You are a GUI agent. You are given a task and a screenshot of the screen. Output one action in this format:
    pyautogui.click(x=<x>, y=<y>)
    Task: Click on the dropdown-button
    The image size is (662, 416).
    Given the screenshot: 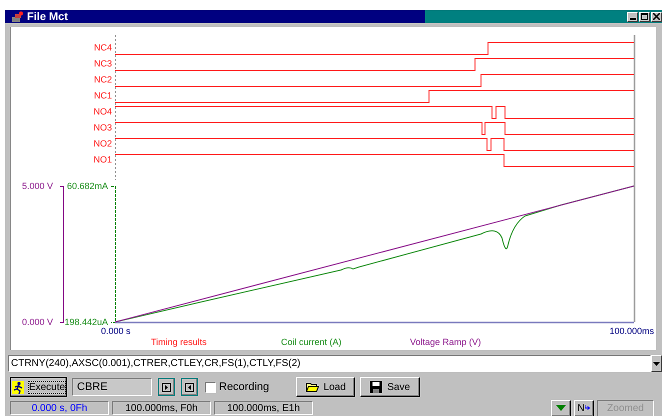 What is the action you would take?
    pyautogui.click(x=656, y=363)
    